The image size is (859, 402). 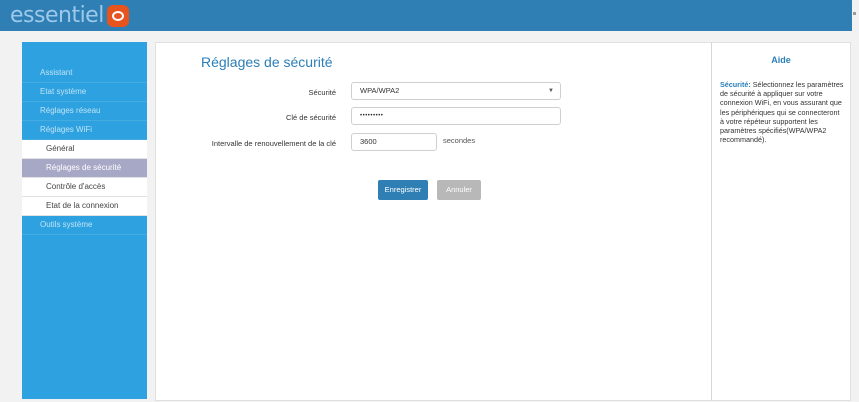 What do you see at coordinates (117, 15) in the screenshot?
I see `brand-logo-icon` at bounding box center [117, 15].